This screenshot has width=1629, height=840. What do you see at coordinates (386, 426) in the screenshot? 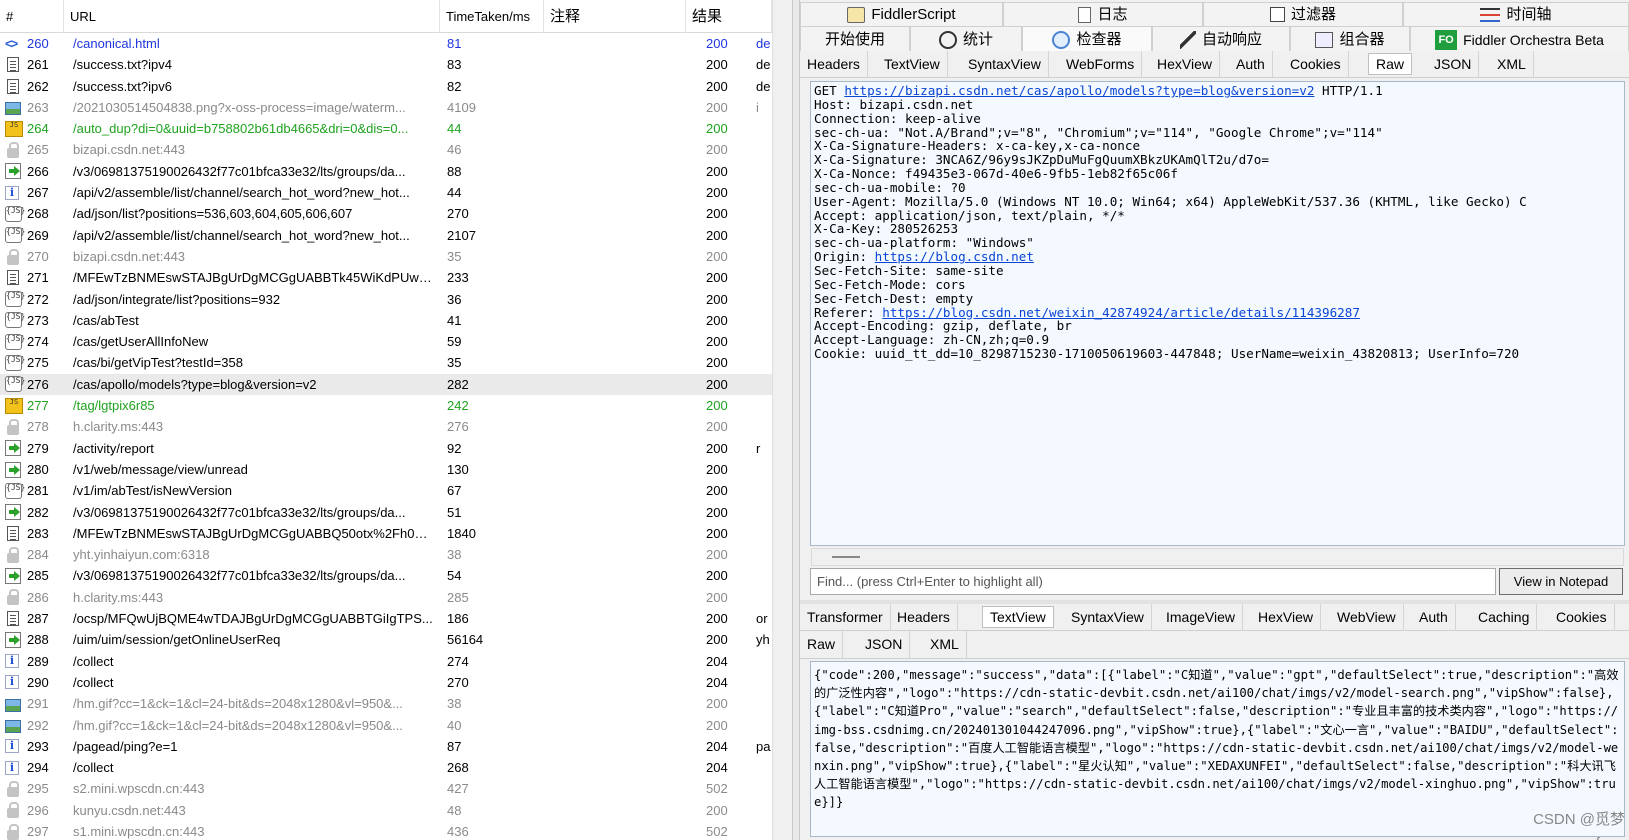
I see `session-row: 278 h.clarity.ms:443 276 200` at bounding box center [386, 426].